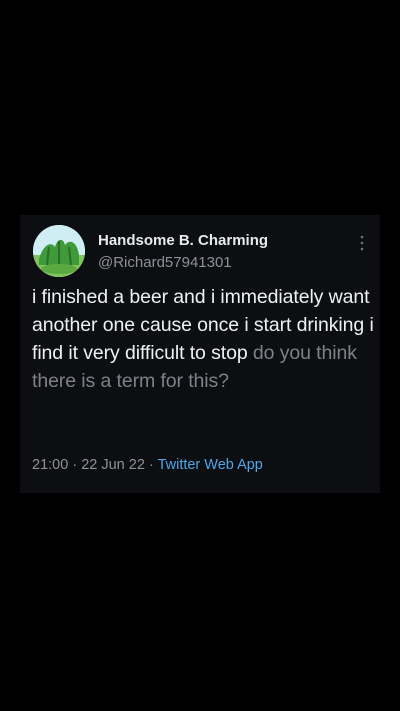 The image size is (400, 711). I want to click on more-options-icon, so click(362, 243).